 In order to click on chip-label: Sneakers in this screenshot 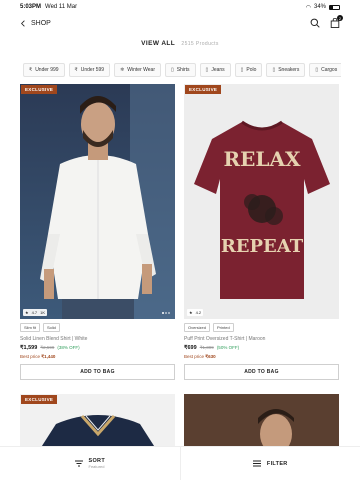, I will do `click(289, 70)`.